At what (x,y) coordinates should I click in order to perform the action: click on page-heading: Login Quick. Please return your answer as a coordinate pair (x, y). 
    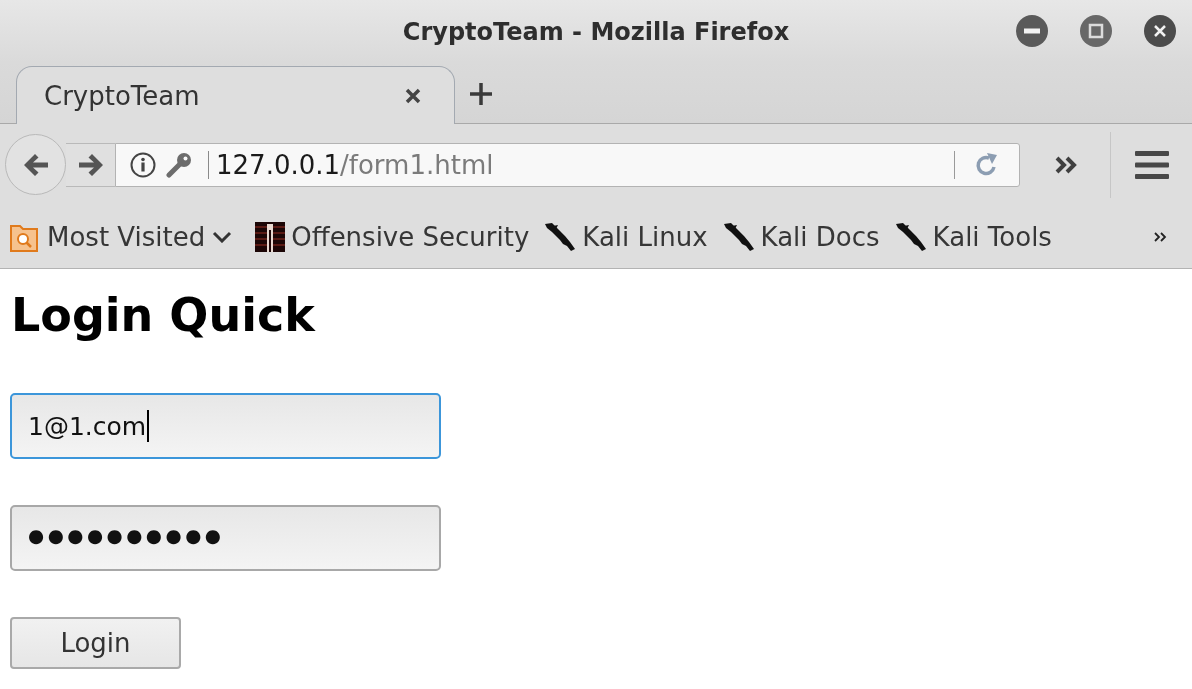
    Looking at the image, I should click on (163, 315).